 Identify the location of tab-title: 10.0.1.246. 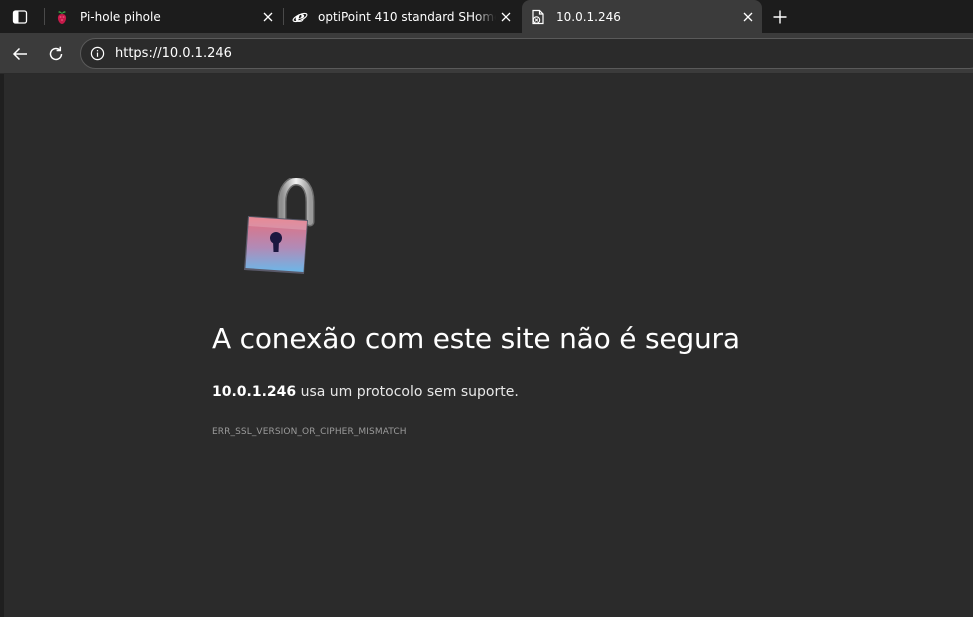
(588, 16).